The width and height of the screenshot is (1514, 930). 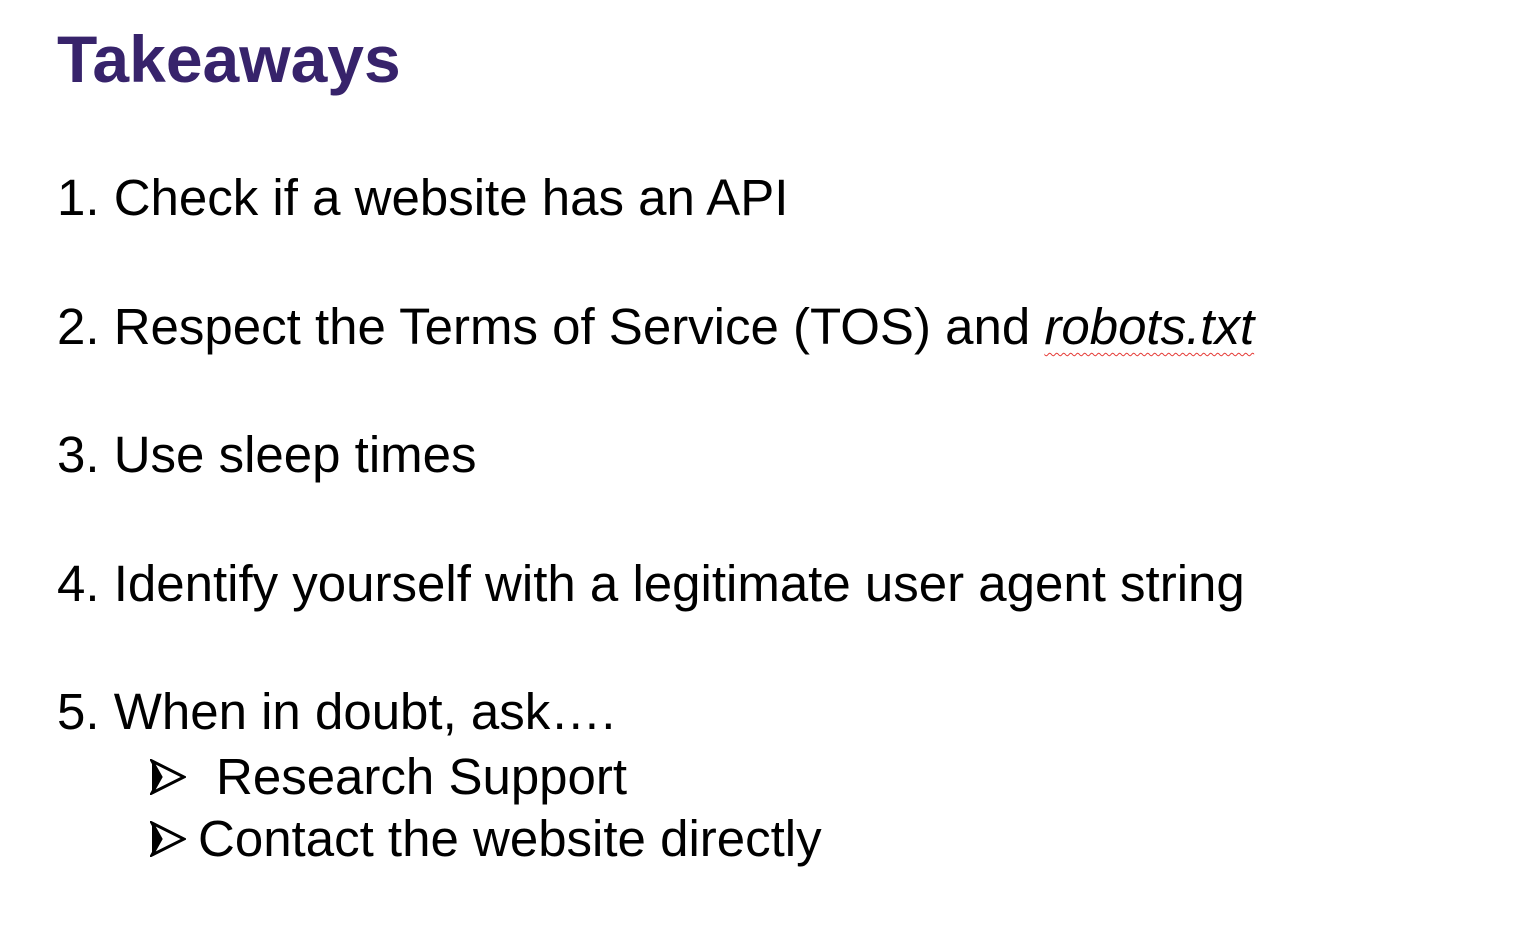 I want to click on sub-item-research-support: Research Support, so click(x=388, y=777).